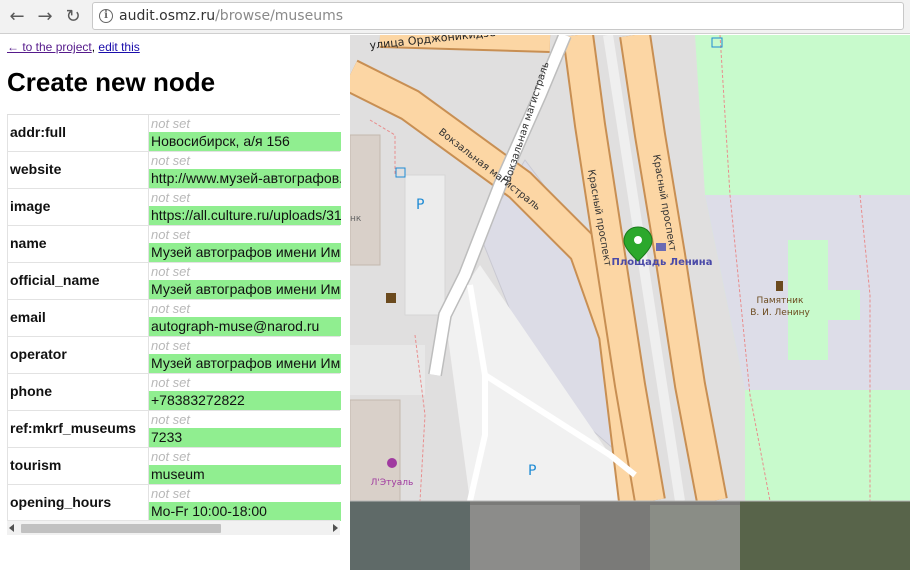  What do you see at coordinates (498, 16) in the screenshot?
I see `address-bar: i audit.osmz.ru/browse/museums` at bounding box center [498, 16].